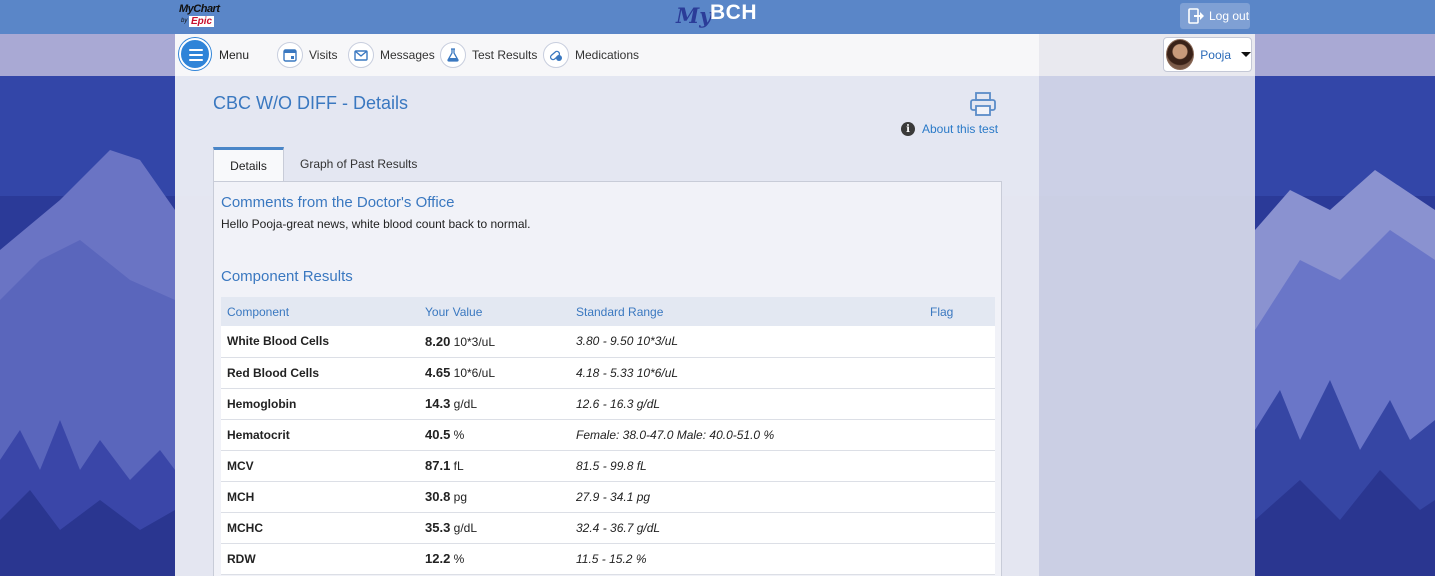 This screenshot has height=576, width=1435. Describe the element at coordinates (202, 21) in the screenshot. I see `epic-logo: Epic` at that location.